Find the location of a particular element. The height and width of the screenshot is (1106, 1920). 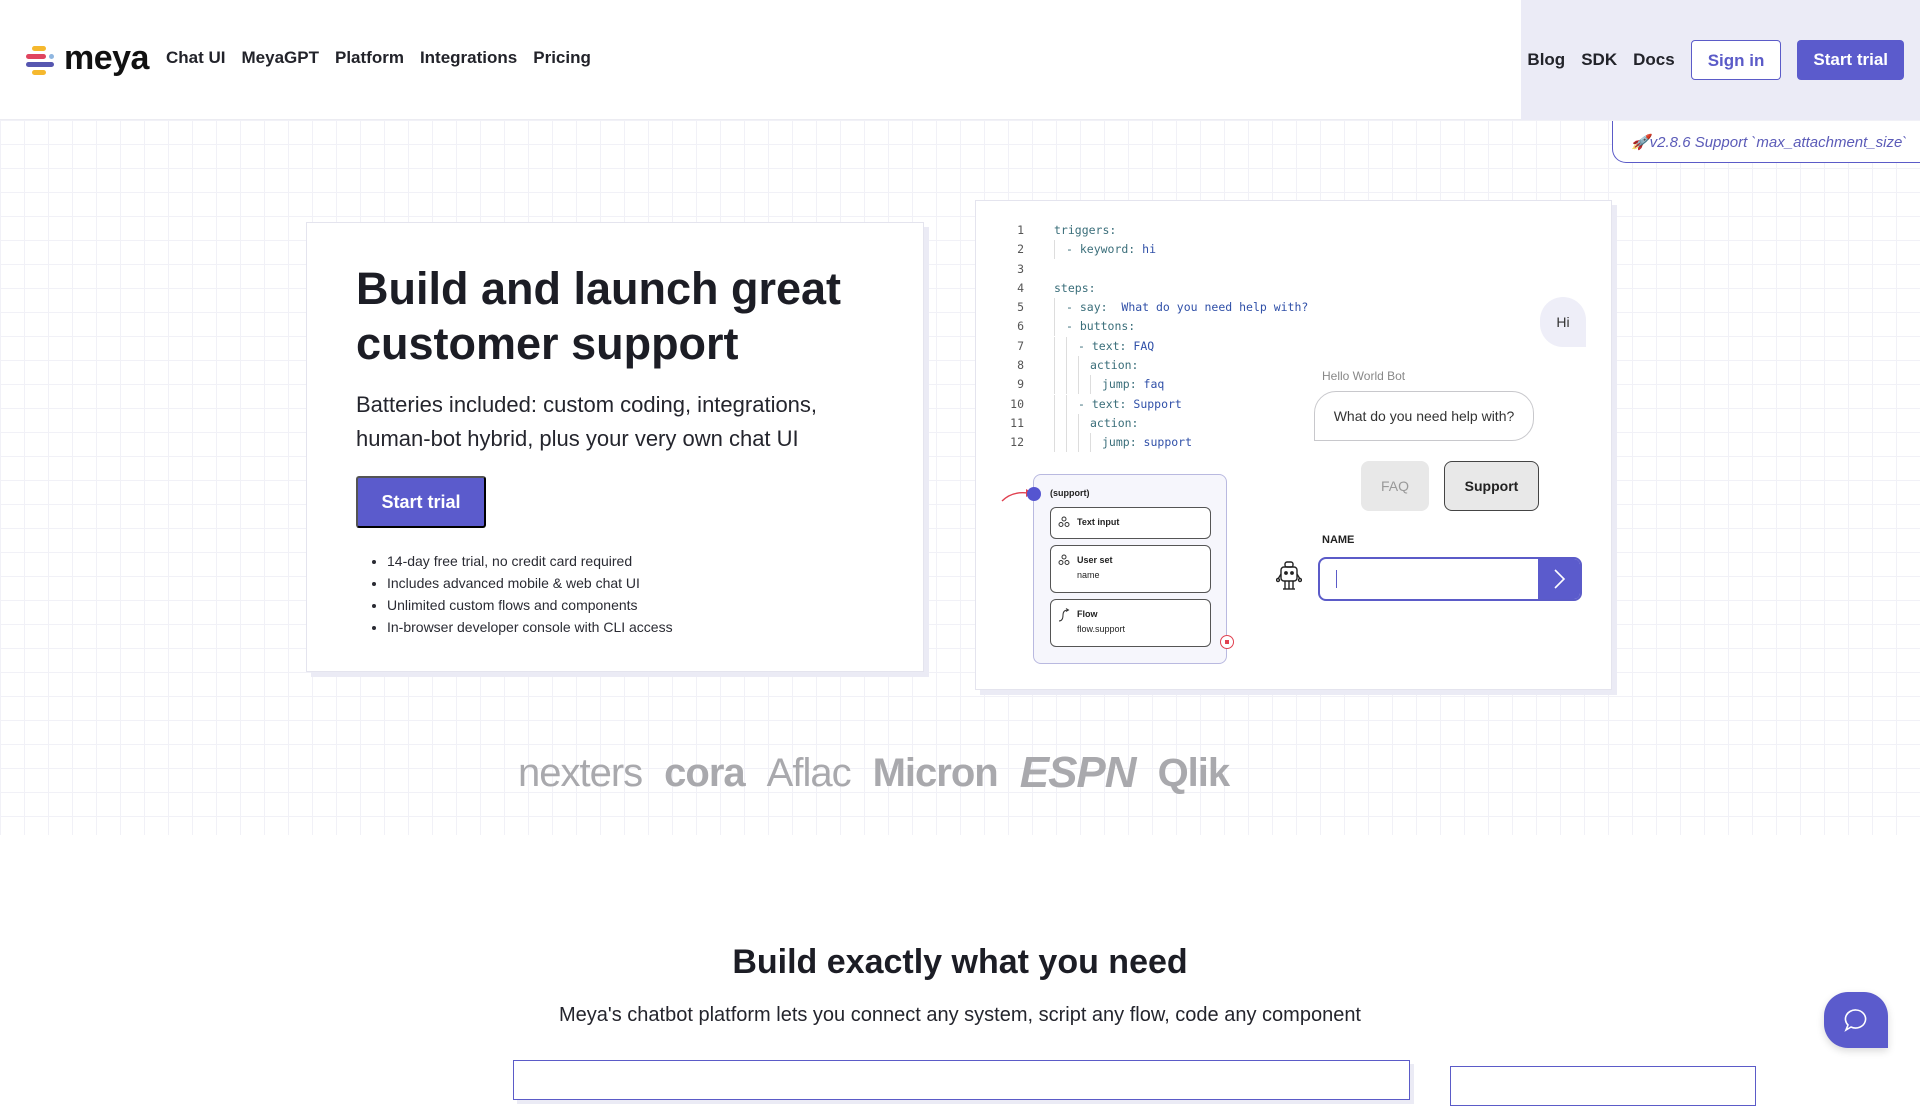

nav-pricing: Pricing is located at coordinates (562, 58).